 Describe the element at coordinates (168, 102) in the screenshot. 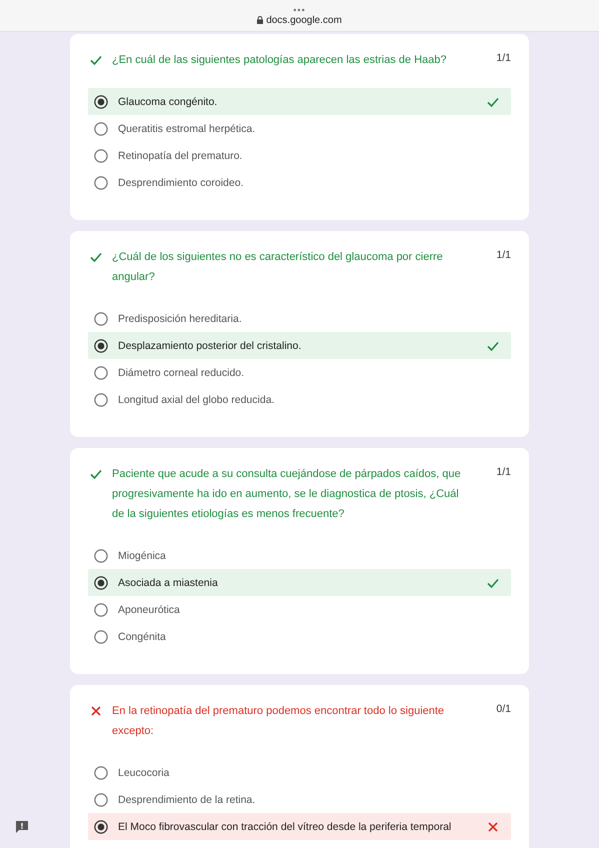

I see `option-label: Glaucoma congénito.` at that location.